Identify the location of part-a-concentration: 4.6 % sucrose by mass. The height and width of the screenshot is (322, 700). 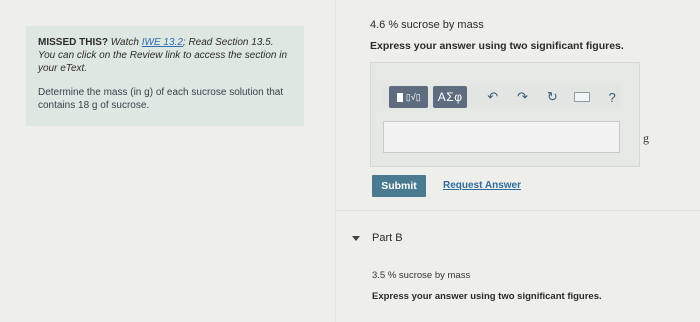
(427, 25).